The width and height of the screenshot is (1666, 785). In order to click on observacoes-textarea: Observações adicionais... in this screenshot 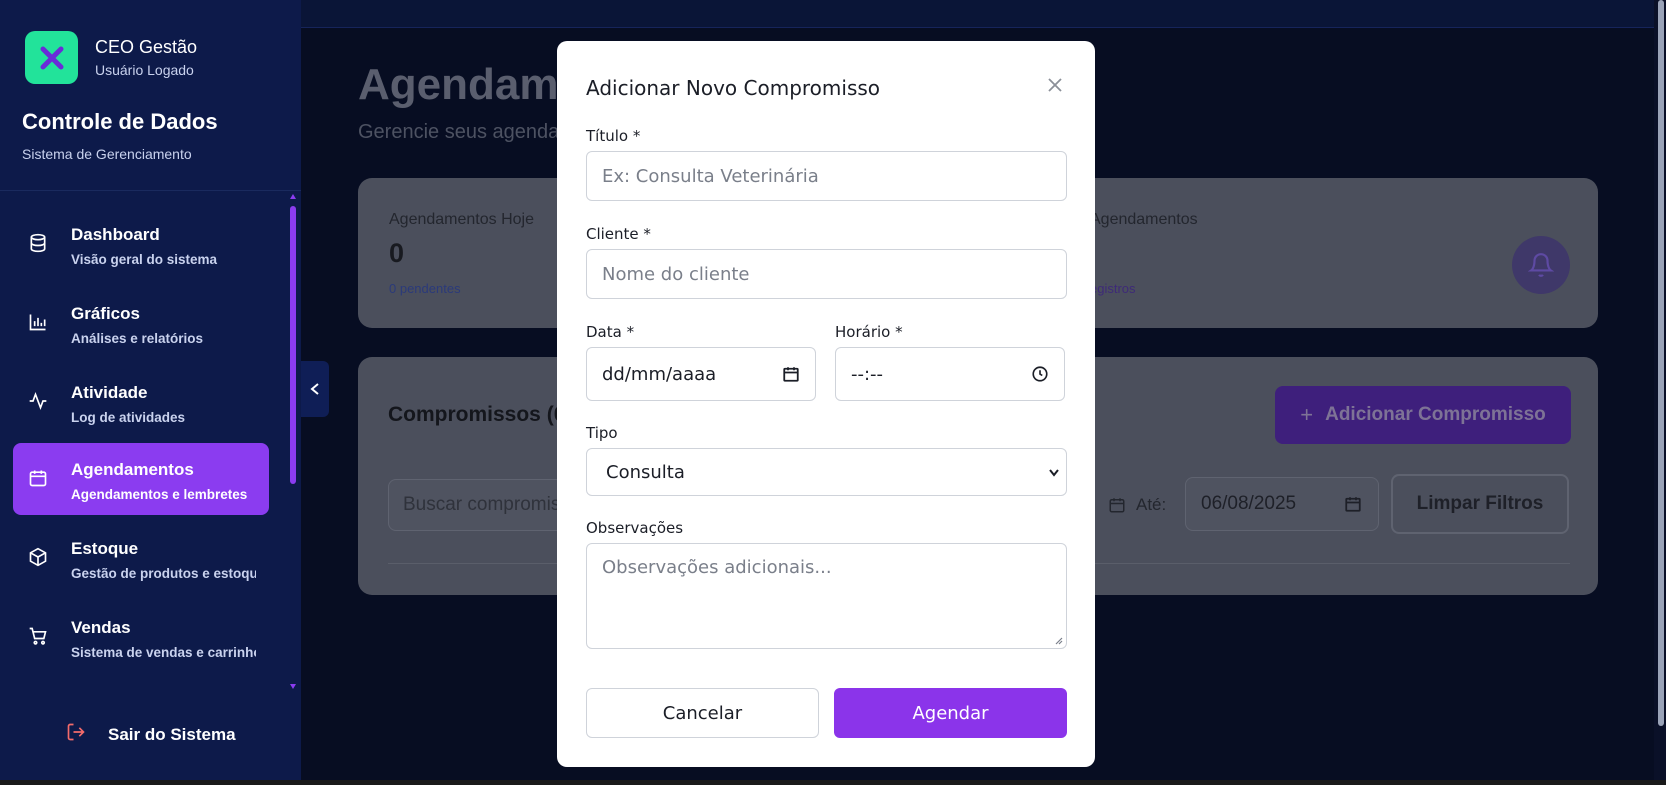, I will do `click(826, 596)`.